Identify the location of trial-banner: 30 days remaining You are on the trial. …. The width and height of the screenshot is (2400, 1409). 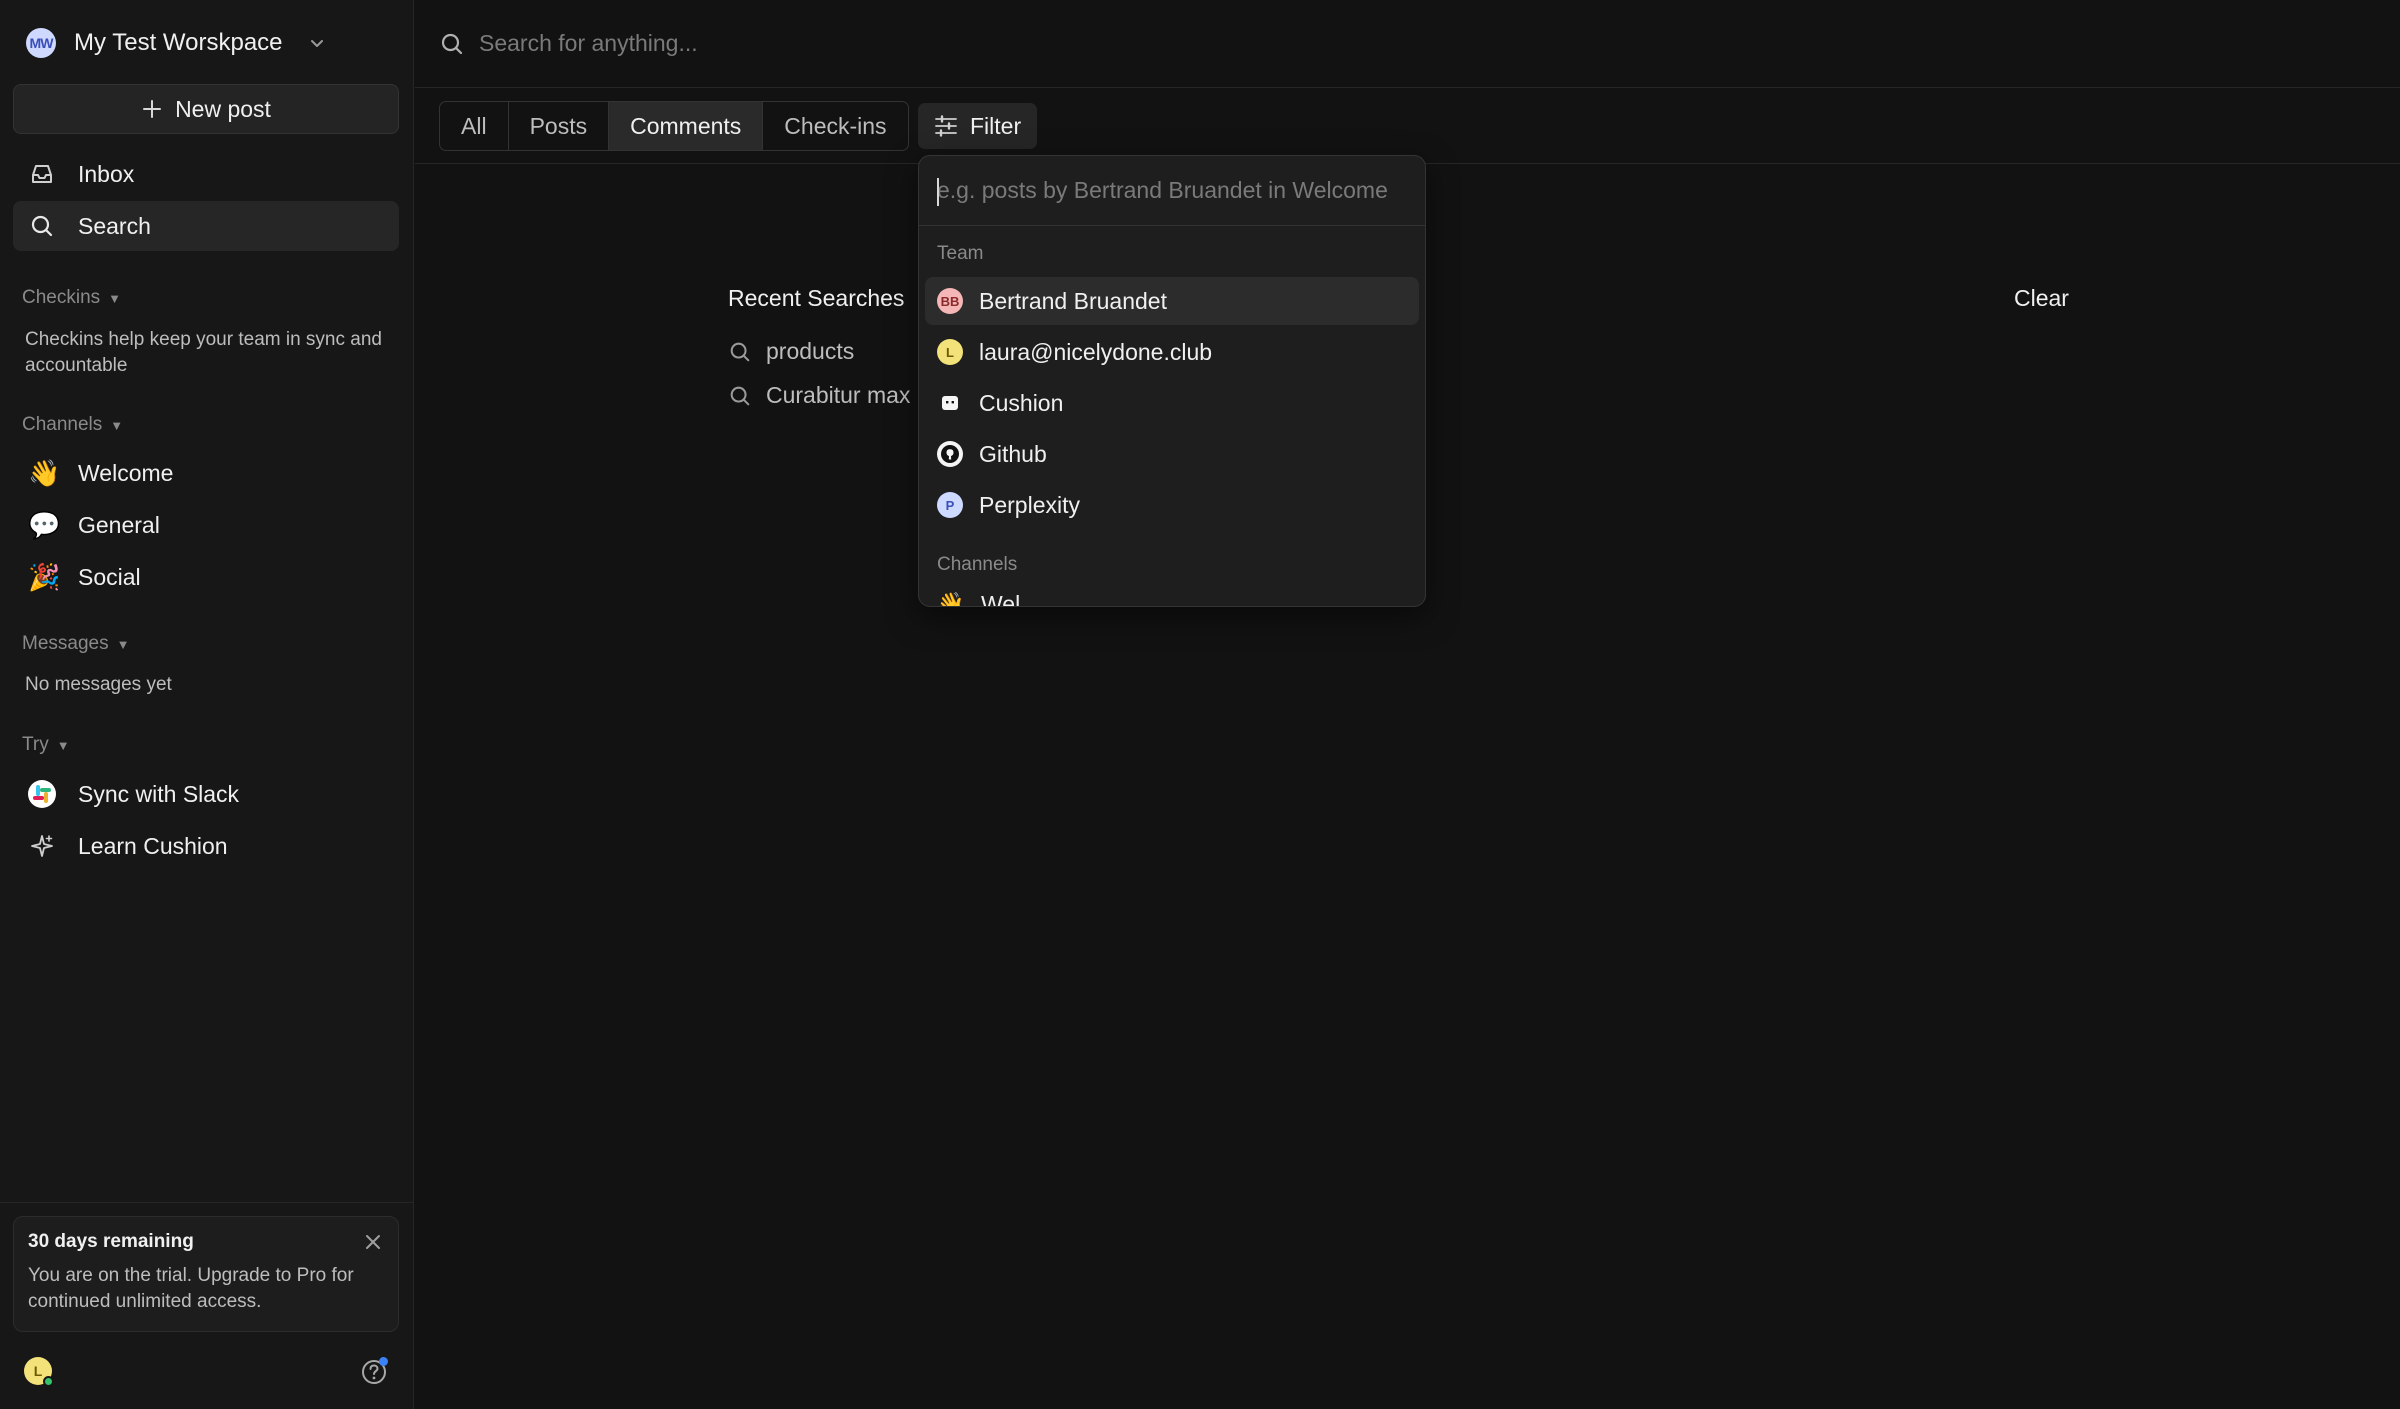
(206, 1274).